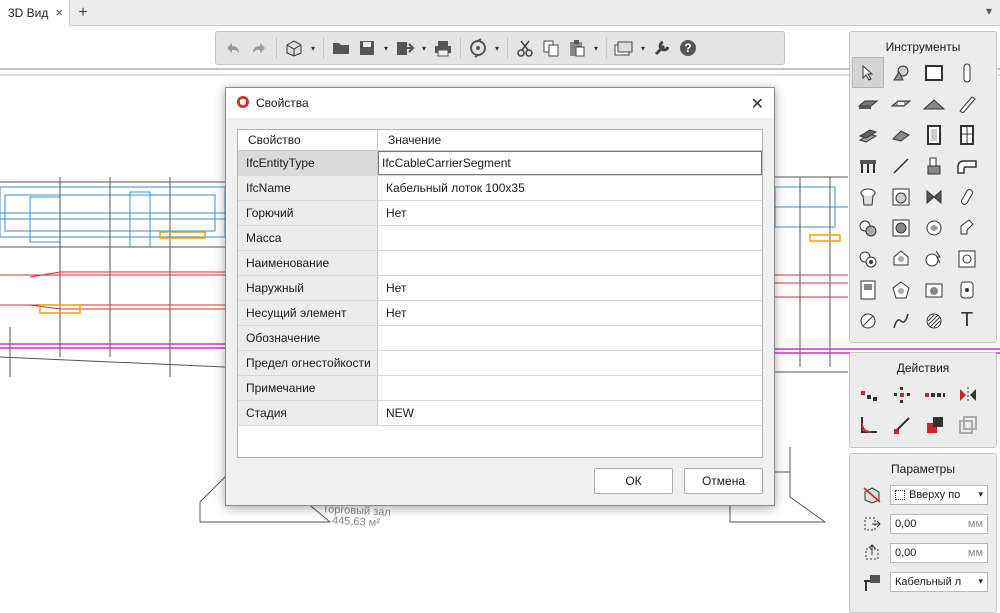  I want to click on tab-menu-icon: ▾, so click(989, 11).